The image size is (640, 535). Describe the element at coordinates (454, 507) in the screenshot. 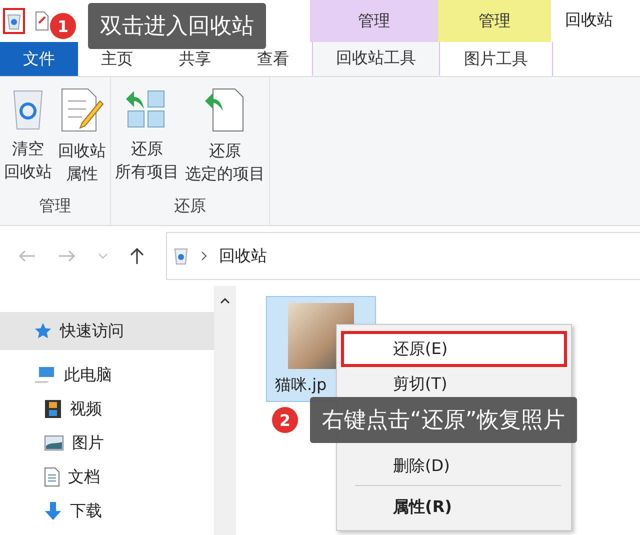

I see `menu-item: 属性(R)` at that location.